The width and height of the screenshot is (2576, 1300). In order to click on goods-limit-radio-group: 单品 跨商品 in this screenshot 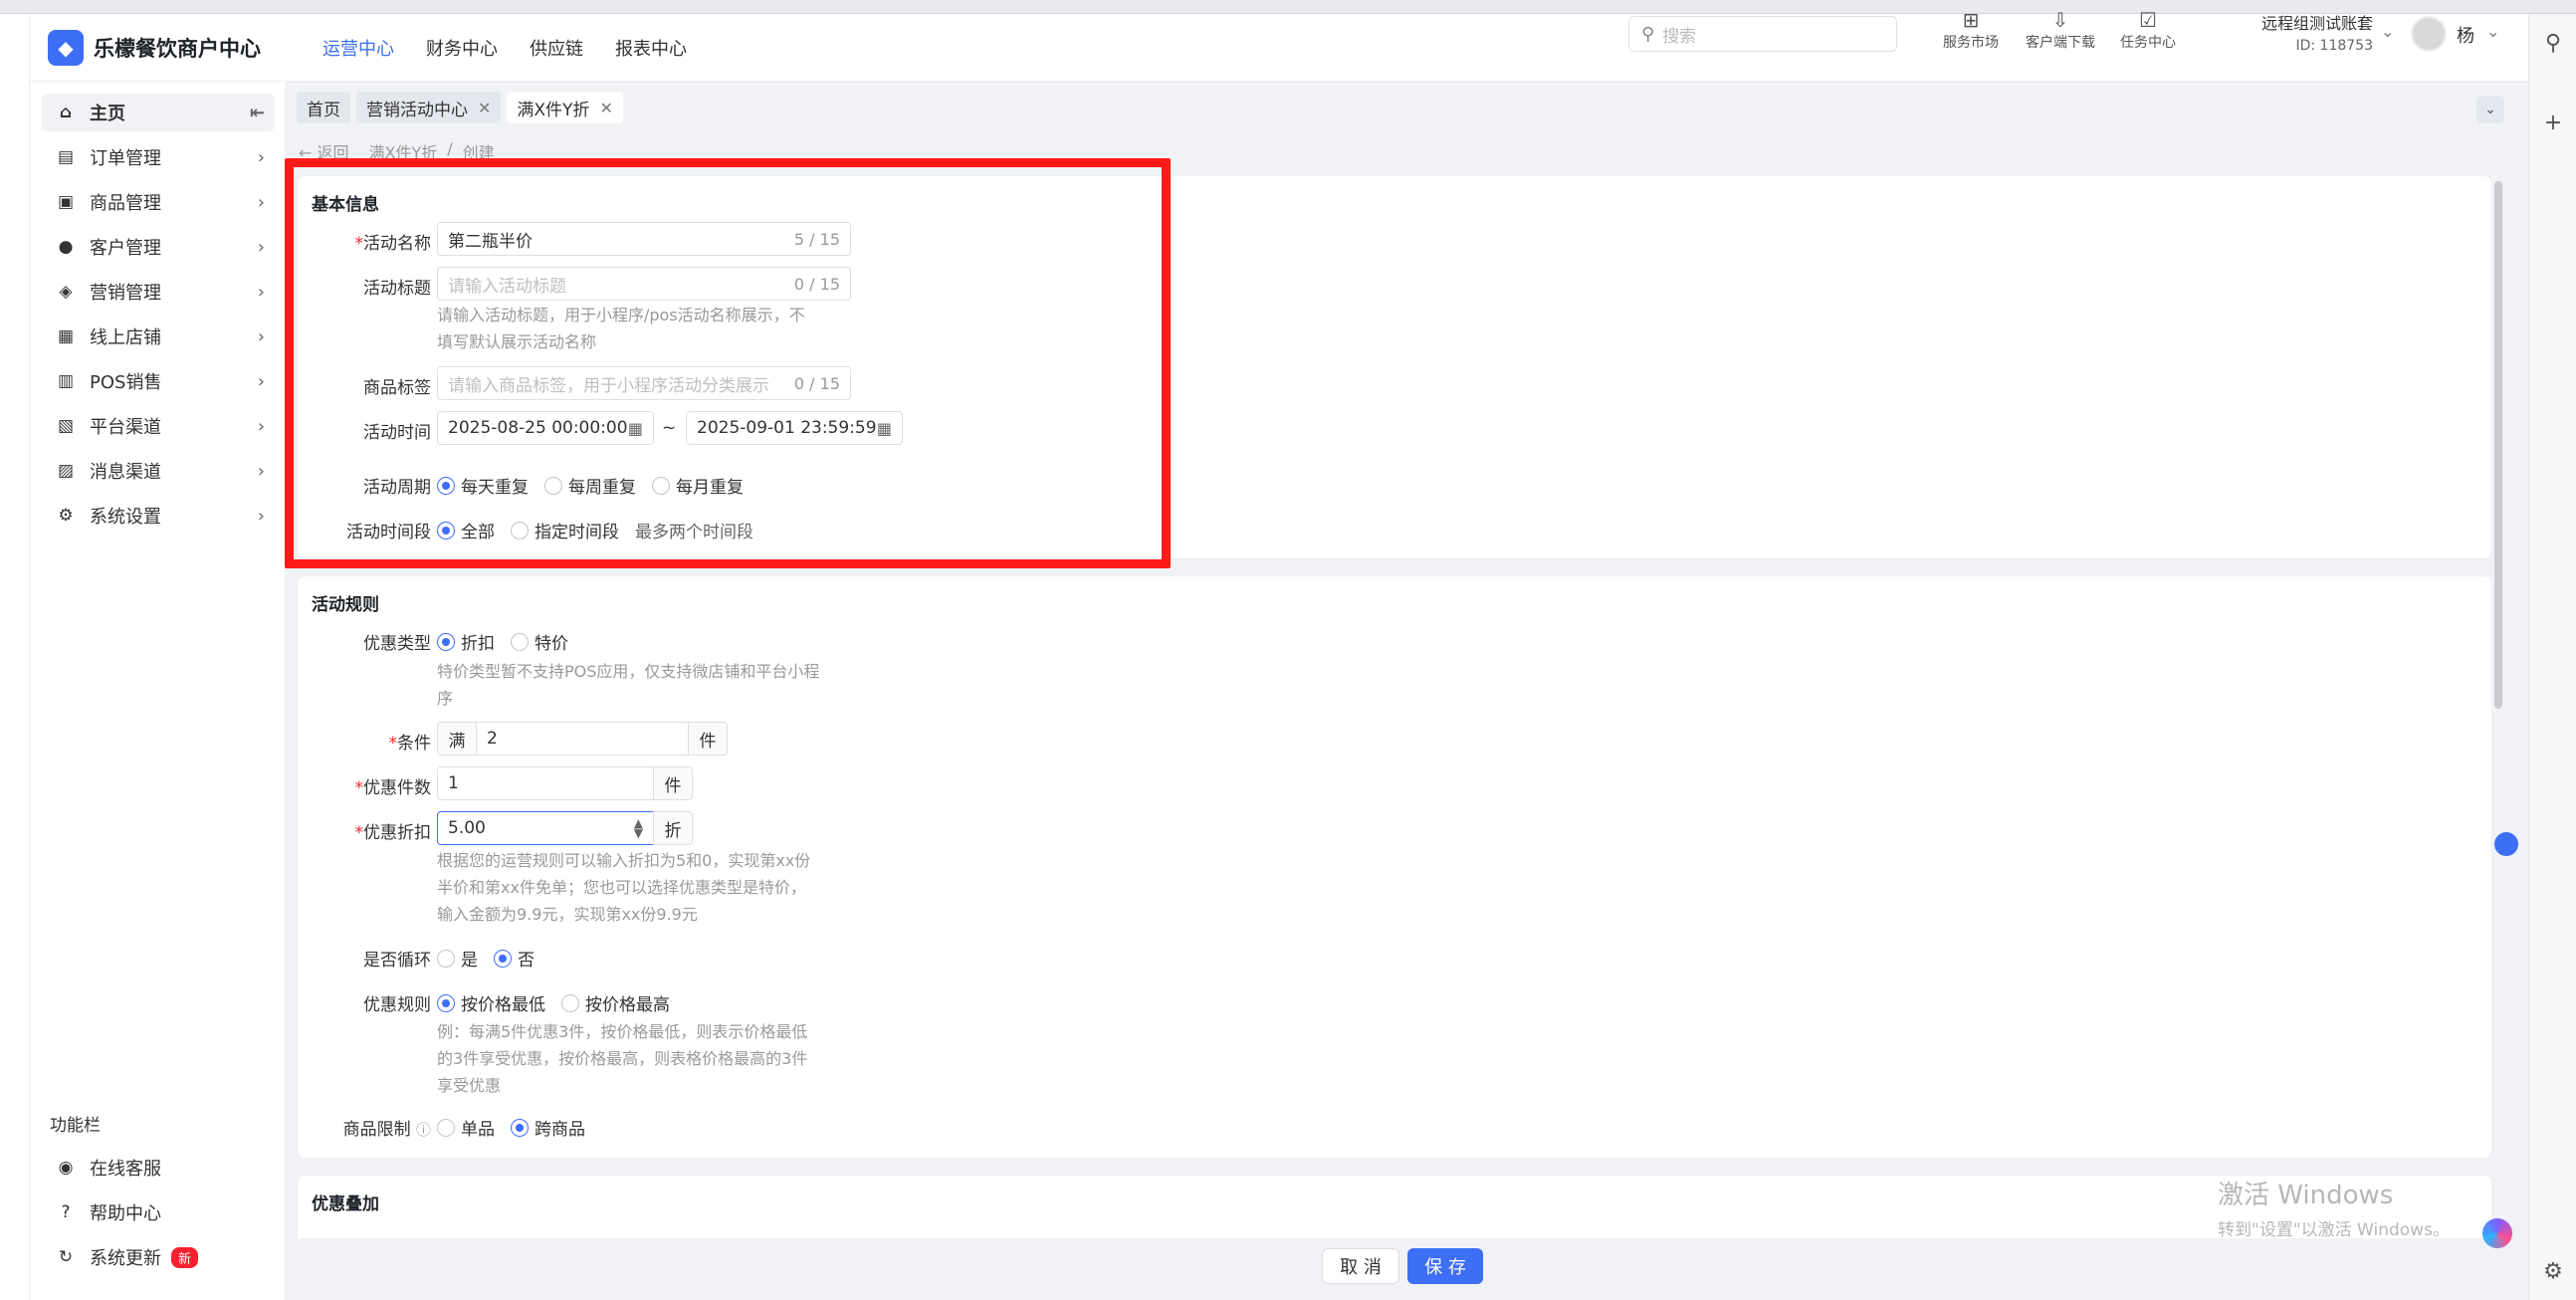, I will do `click(519, 1127)`.